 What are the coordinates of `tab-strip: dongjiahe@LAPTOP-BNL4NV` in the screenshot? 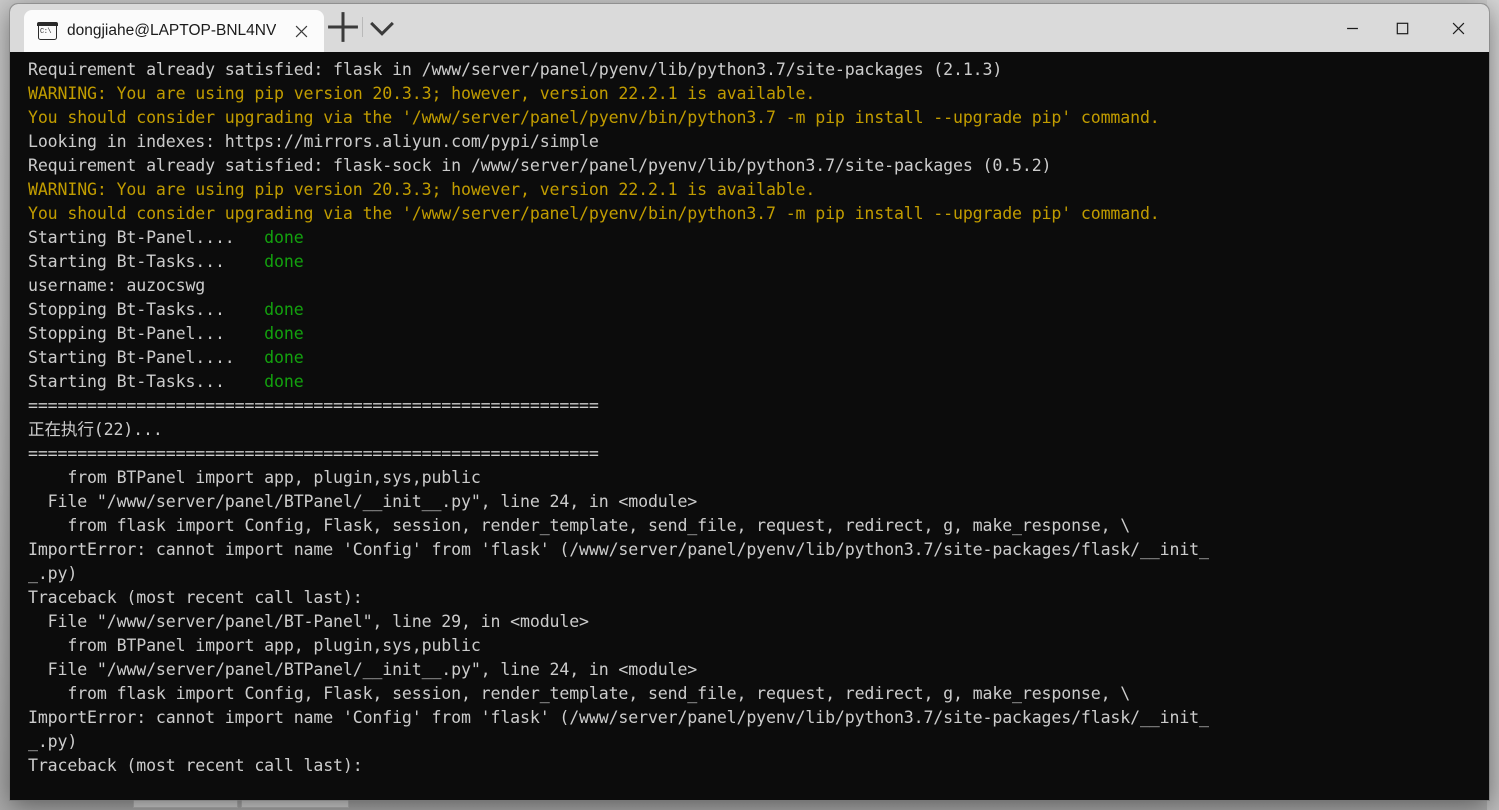 It's located at (167, 28).